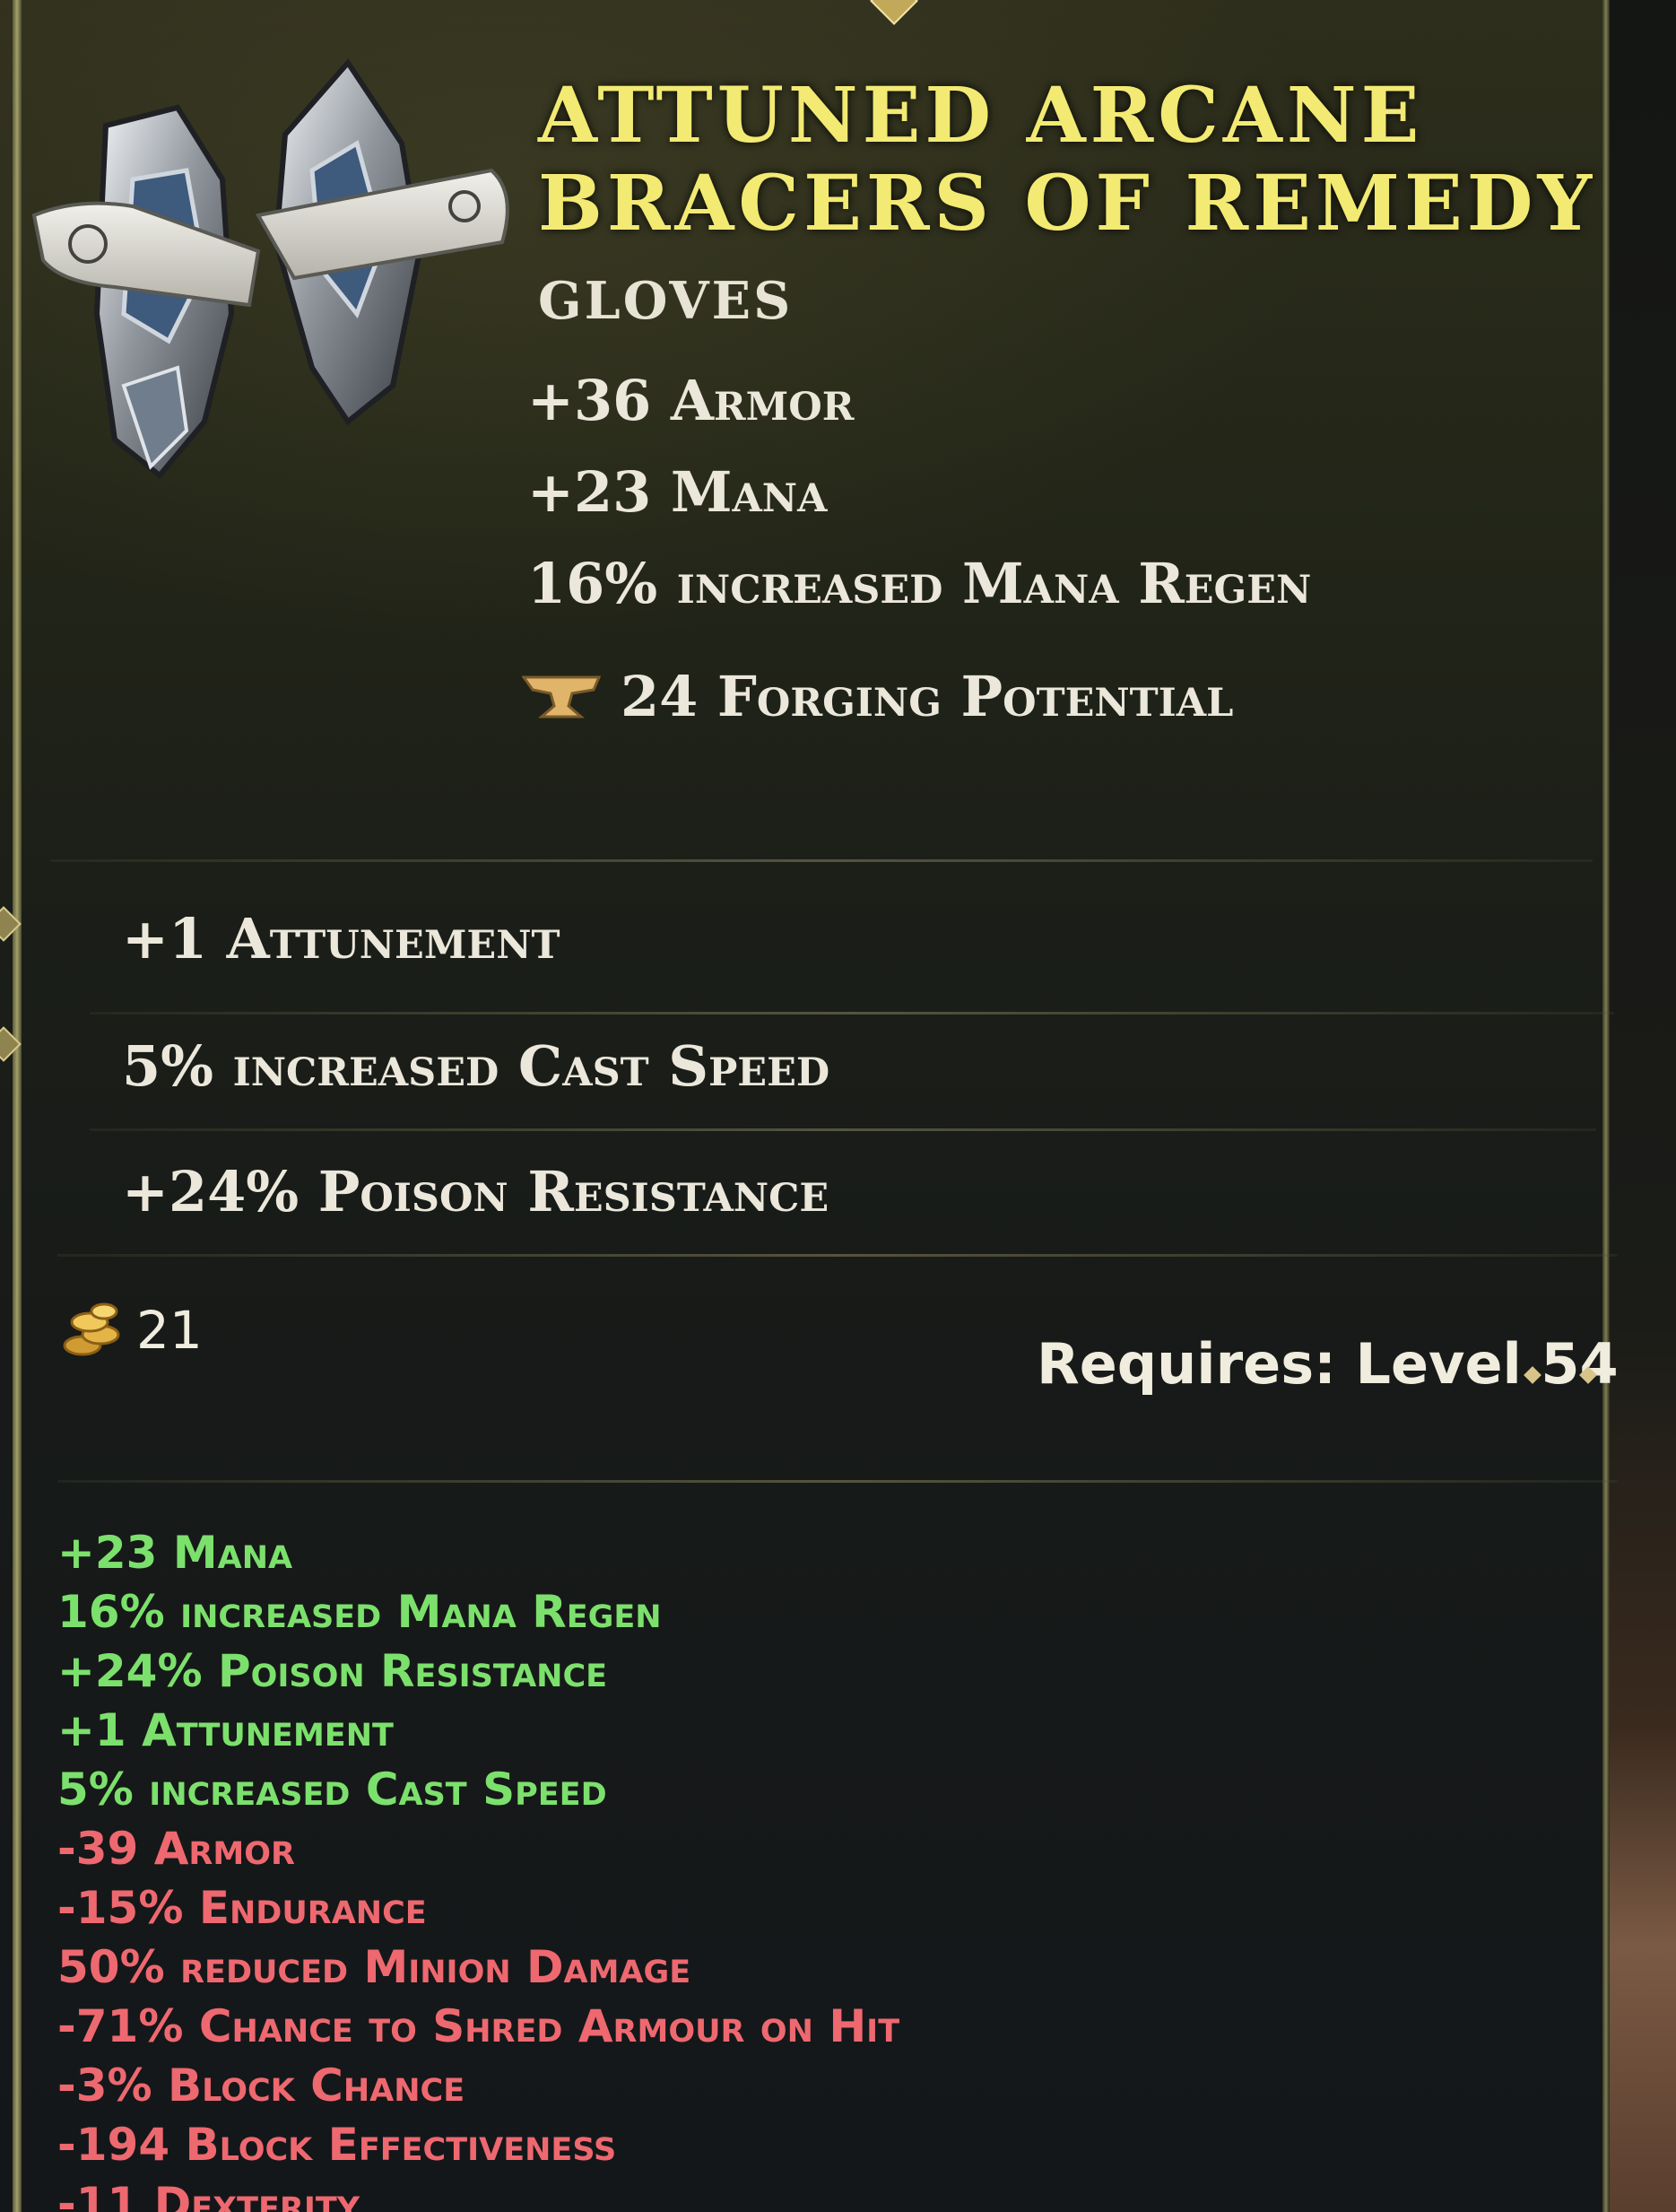 This screenshot has height=2212, width=1676. I want to click on affix-line: 5% increased Cast Speed, so click(476, 1066).